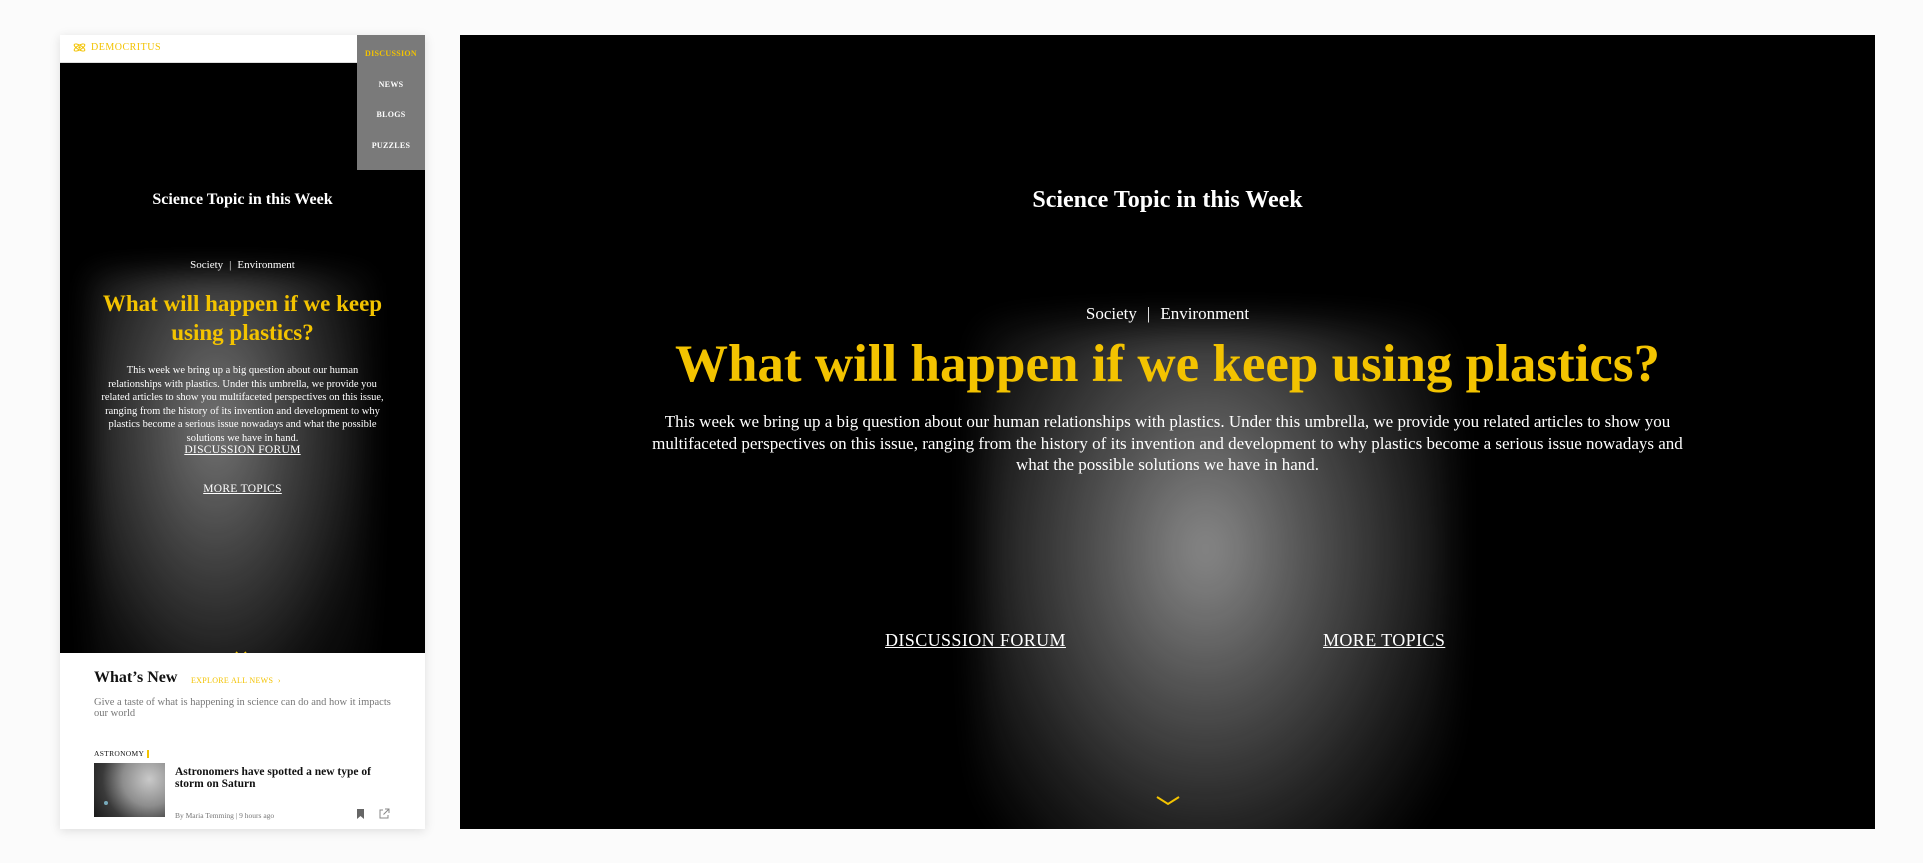 The width and height of the screenshot is (1923, 863). I want to click on menu-item-discussion: DISCUSSION, so click(391, 53).